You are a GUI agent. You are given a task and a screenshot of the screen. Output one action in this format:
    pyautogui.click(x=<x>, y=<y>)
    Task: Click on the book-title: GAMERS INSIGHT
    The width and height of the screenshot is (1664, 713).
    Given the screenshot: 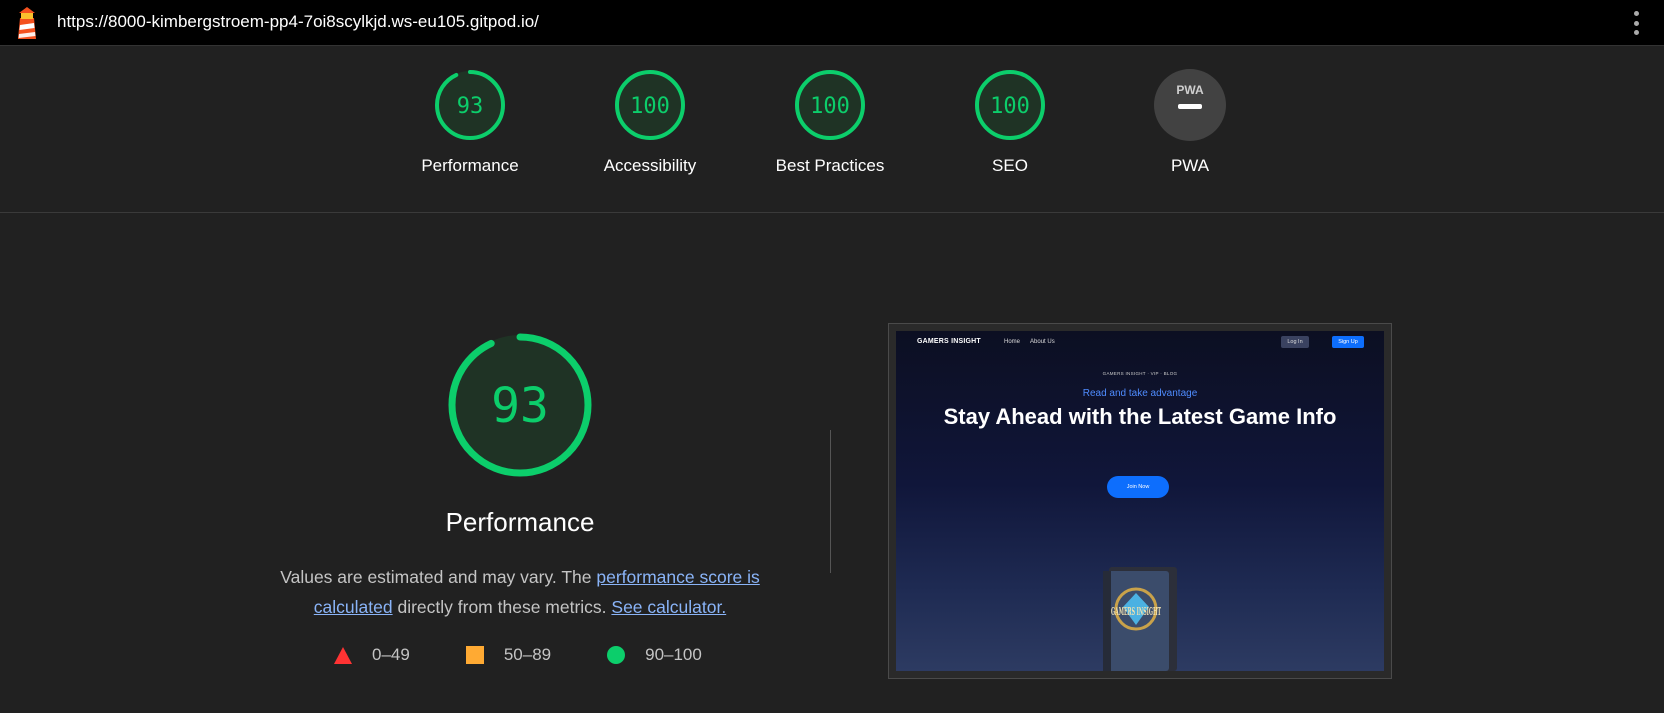 What is the action you would take?
    pyautogui.click(x=1136, y=611)
    